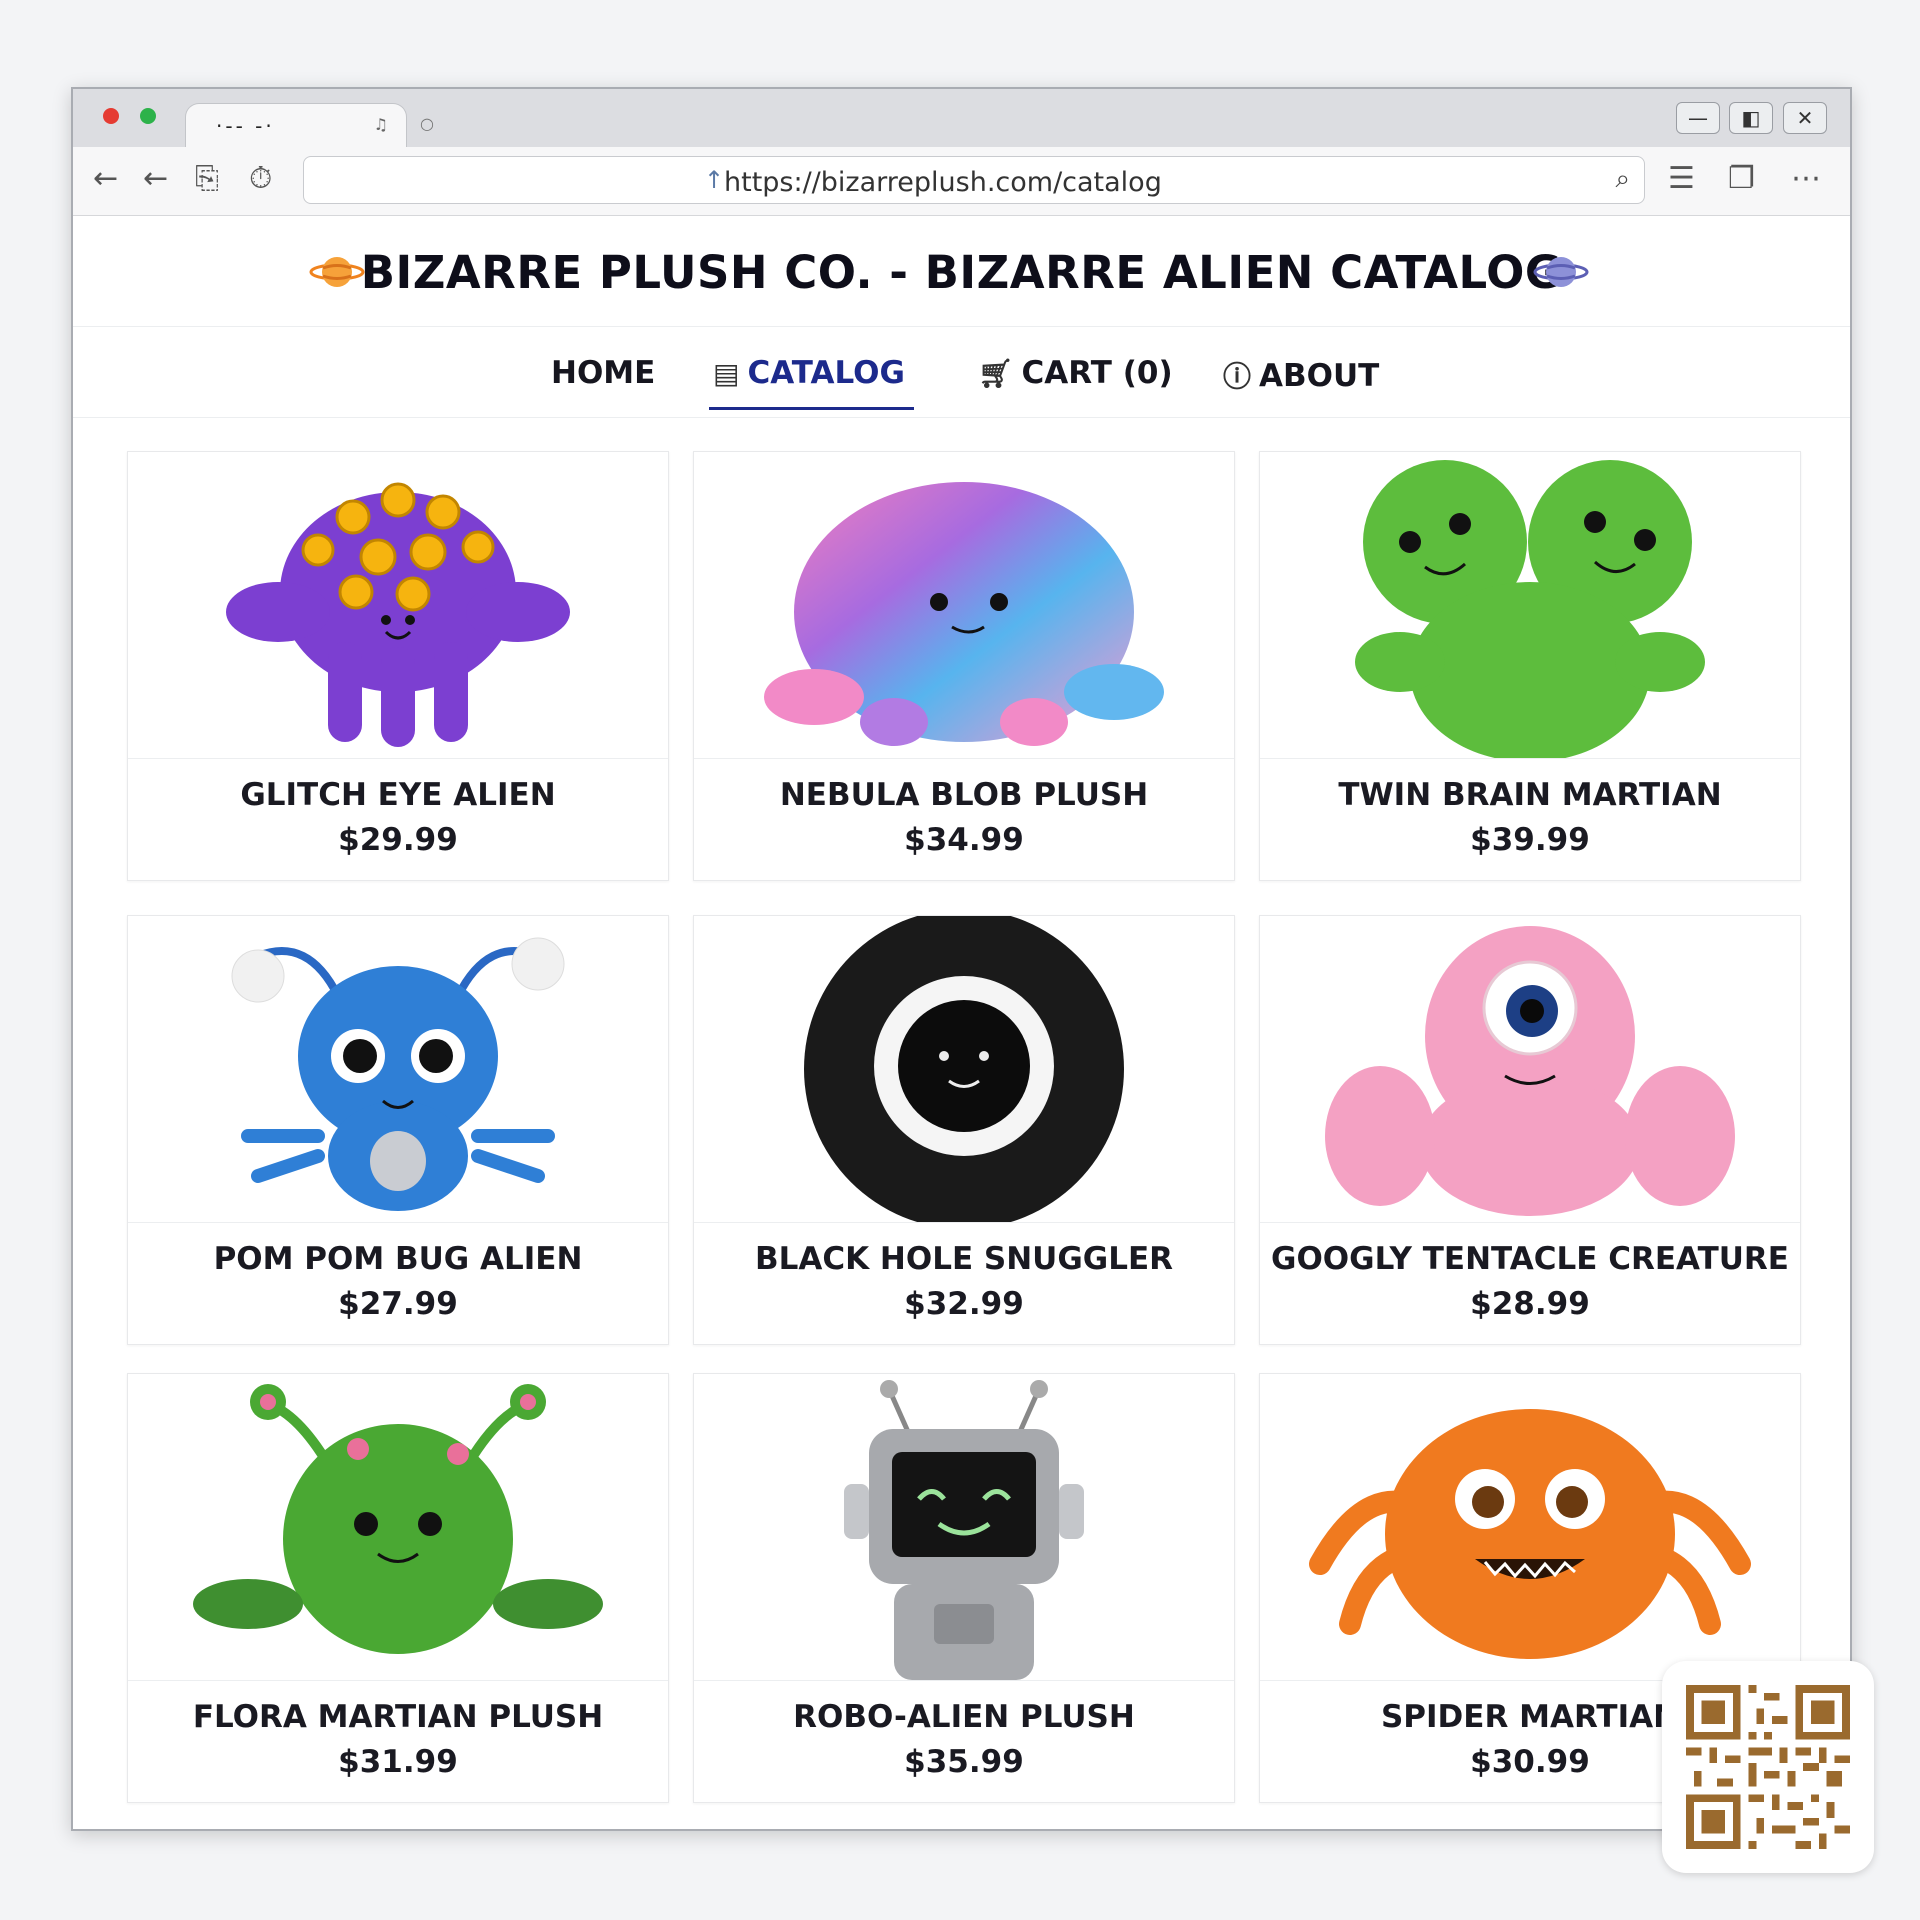 The height and width of the screenshot is (1920, 1920). What do you see at coordinates (1530, 1259) in the screenshot?
I see `product-name: GOOGLY TENTACLE CREATURE` at bounding box center [1530, 1259].